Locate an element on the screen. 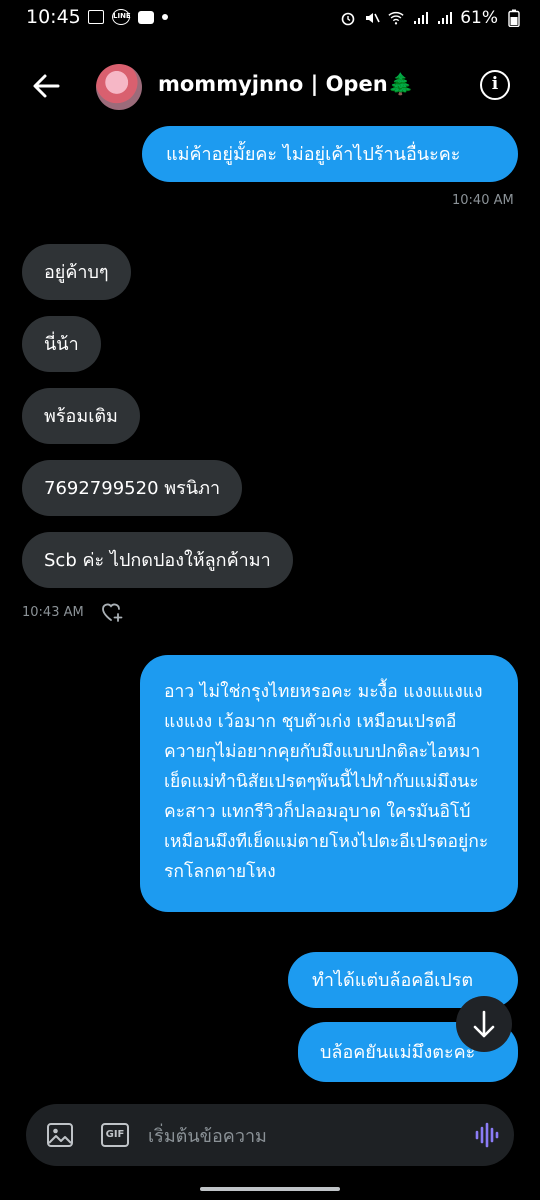  battery-percent: 61% is located at coordinates (479, 18).